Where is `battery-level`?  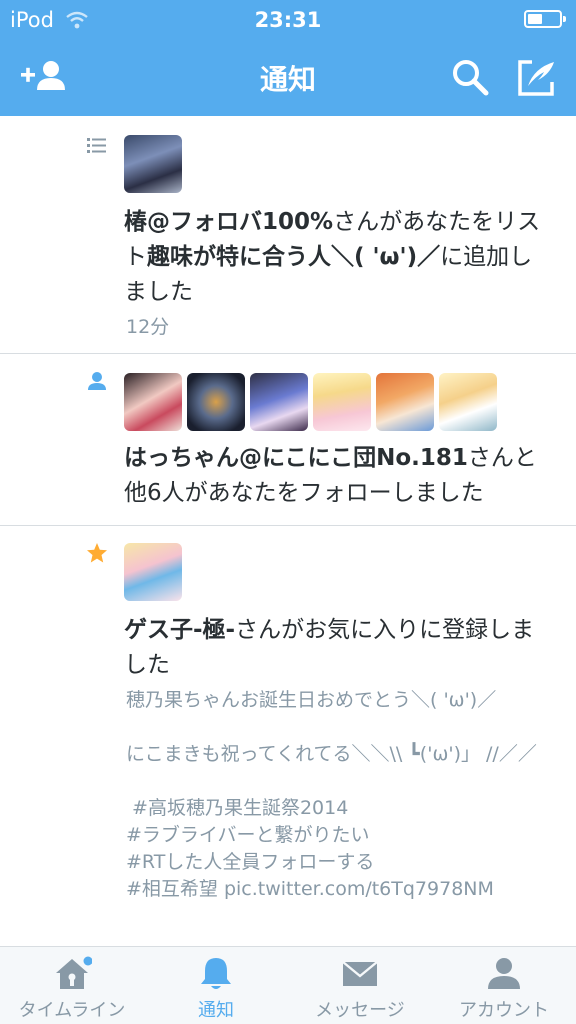
battery-level is located at coordinates (535, 19).